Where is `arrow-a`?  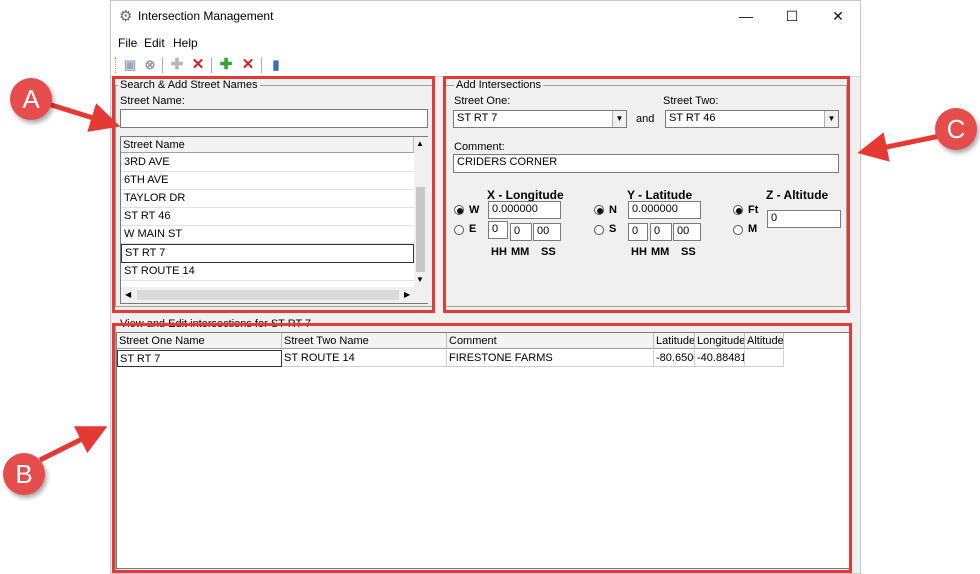 arrow-a is located at coordinates (82, 116).